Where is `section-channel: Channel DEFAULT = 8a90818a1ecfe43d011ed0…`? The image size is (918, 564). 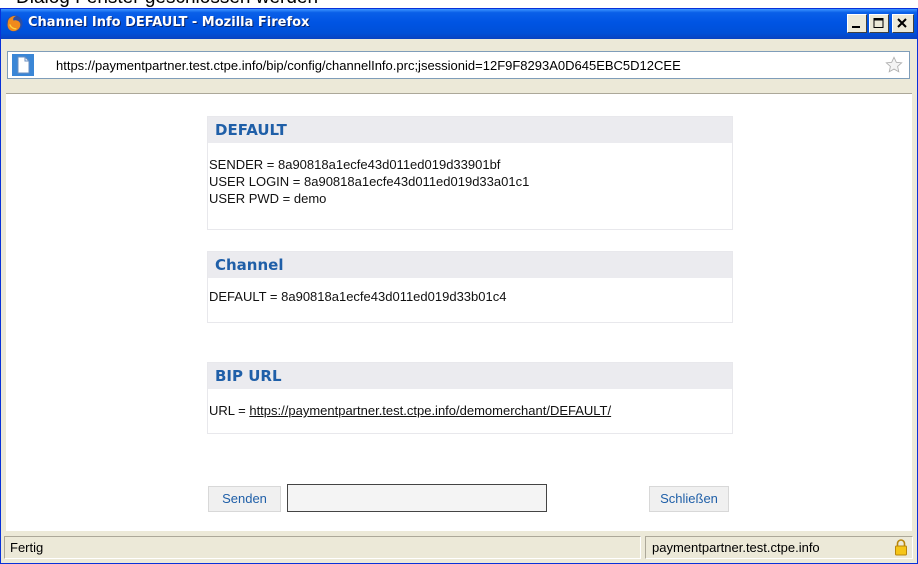
section-channel: Channel DEFAULT = 8a90818a1ecfe43d011ed0… is located at coordinates (470, 287).